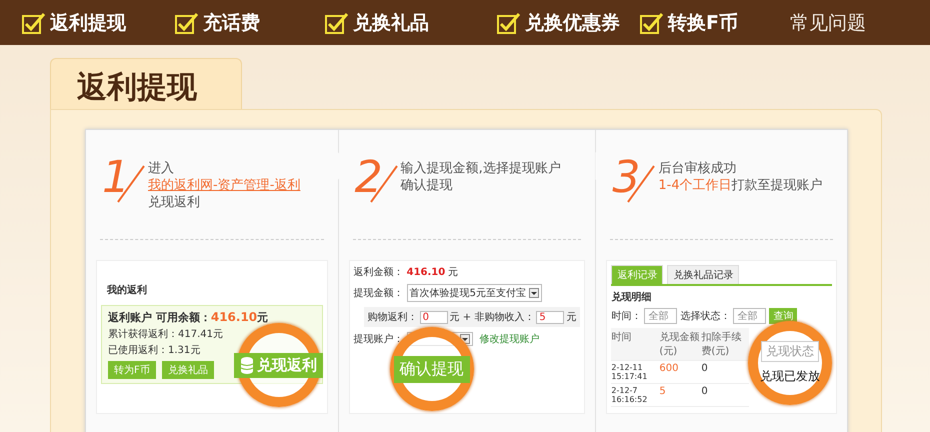 This screenshot has height=432, width=930. What do you see at coordinates (159, 317) in the screenshot?
I see `balance-label: 返利账户 可用余额：` at bounding box center [159, 317].